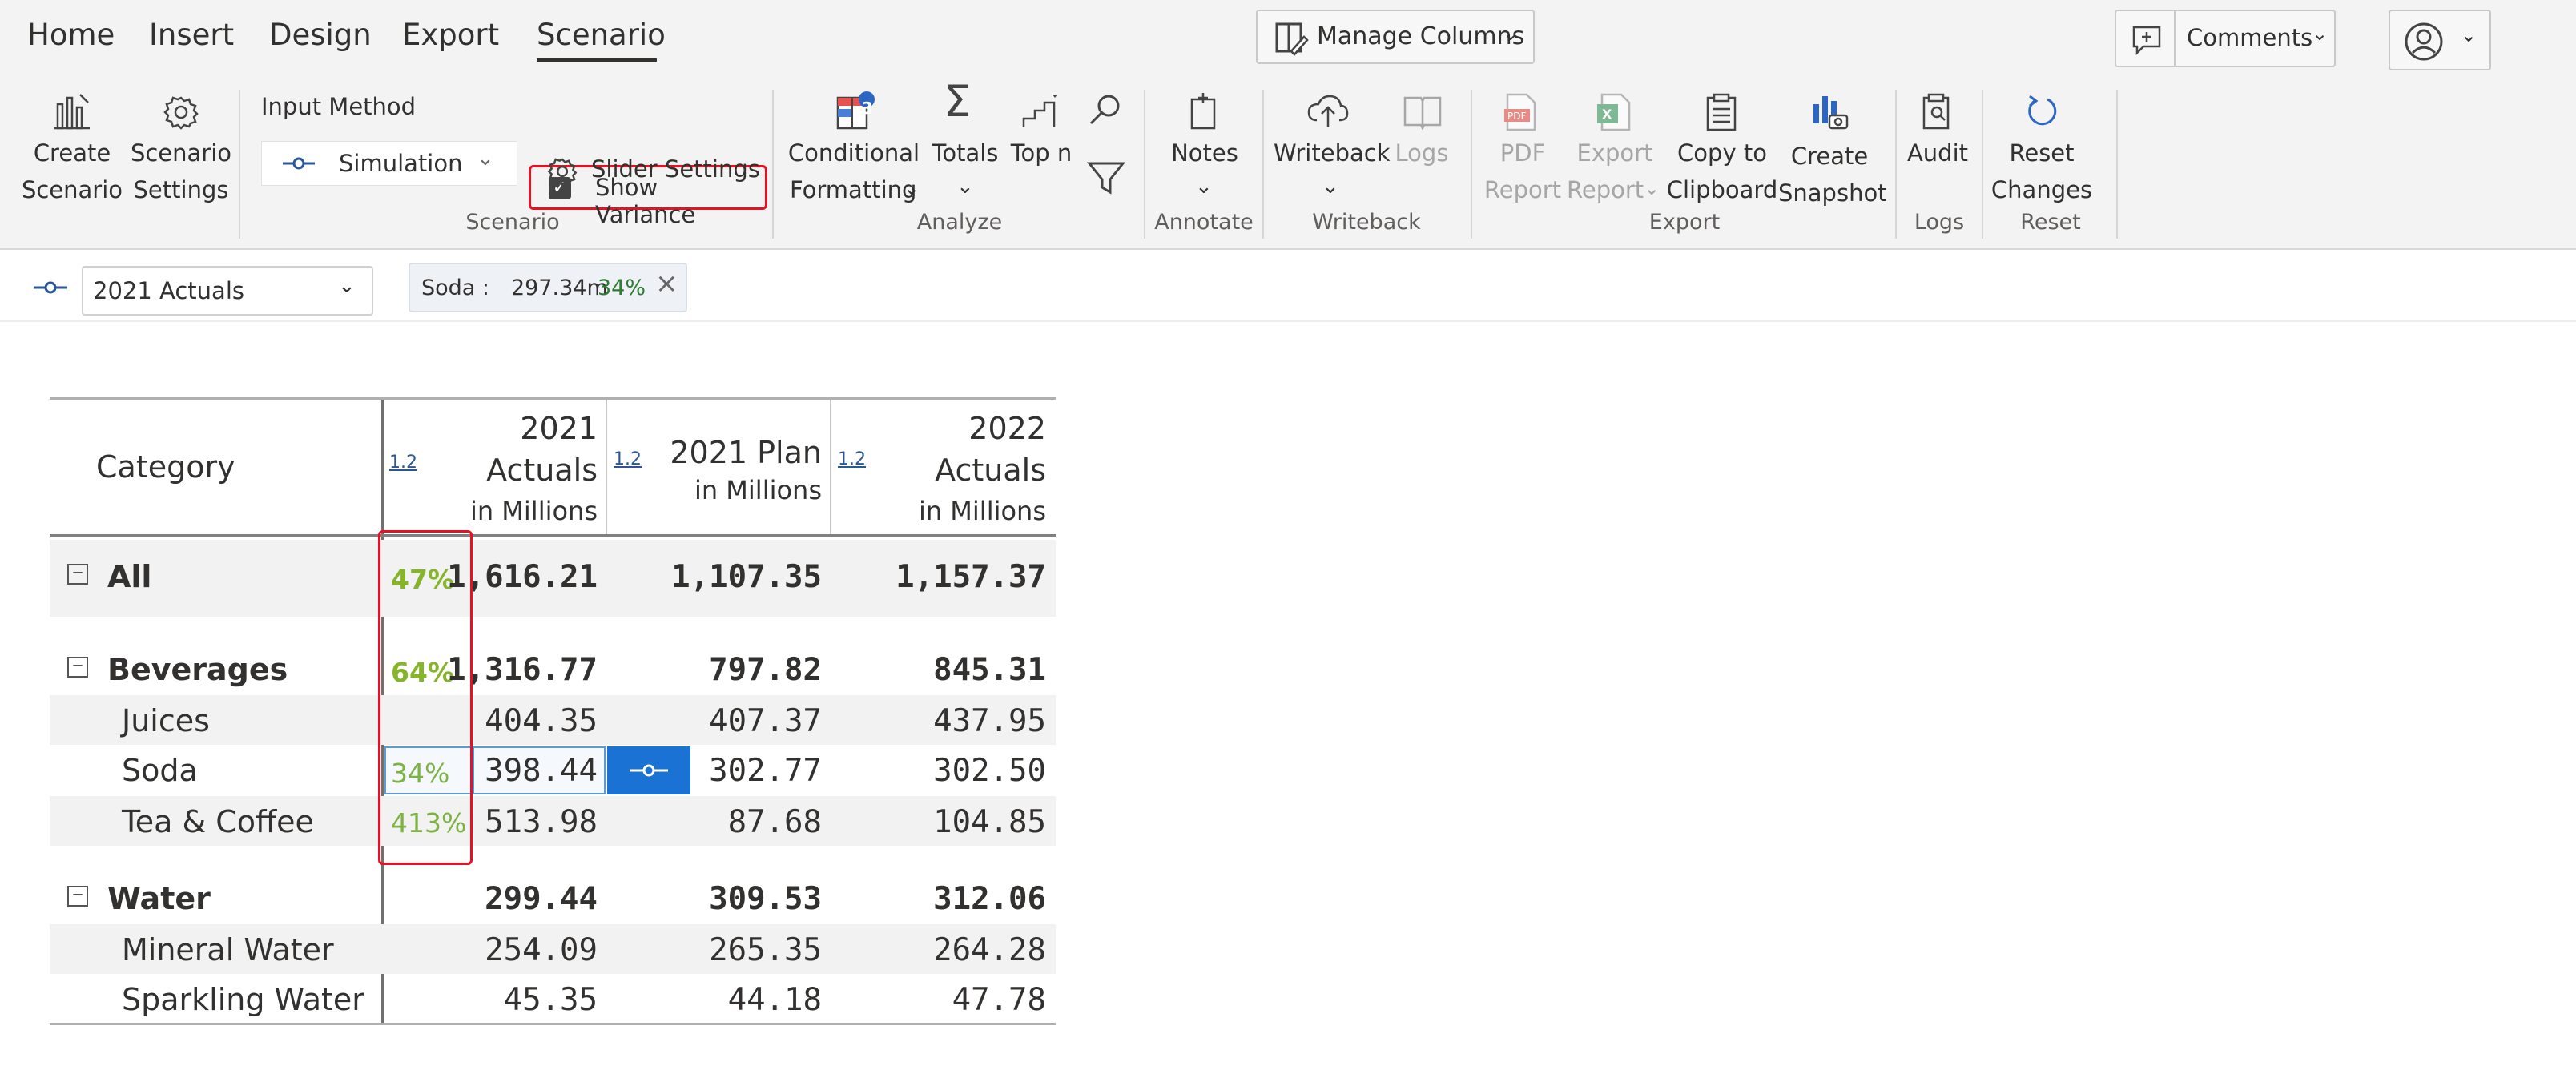  What do you see at coordinates (320, 35) in the screenshot?
I see `tab-design: Design` at bounding box center [320, 35].